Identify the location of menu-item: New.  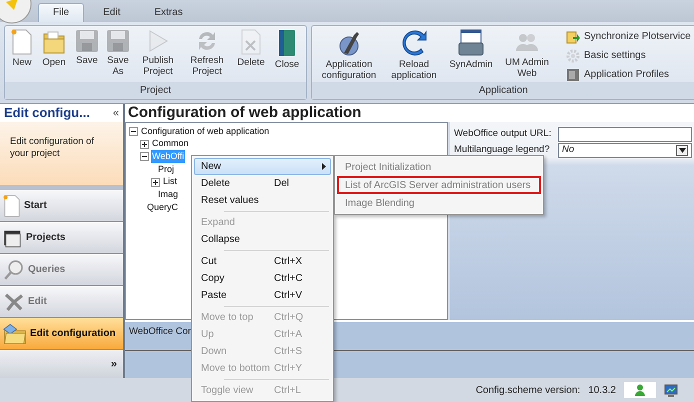
(262, 166).